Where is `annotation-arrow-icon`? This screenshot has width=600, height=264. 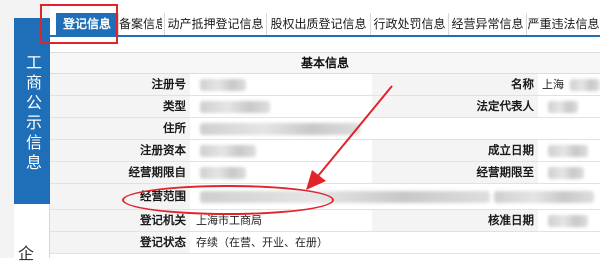
annotation-arrow-icon is located at coordinates (349, 137).